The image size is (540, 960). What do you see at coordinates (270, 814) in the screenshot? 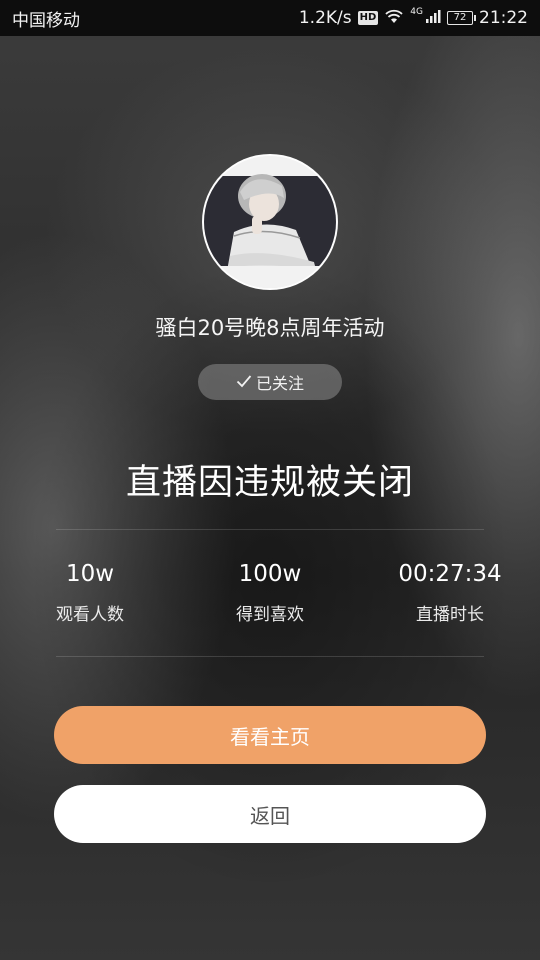
I see `back-button: 返回` at bounding box center [270, 814].